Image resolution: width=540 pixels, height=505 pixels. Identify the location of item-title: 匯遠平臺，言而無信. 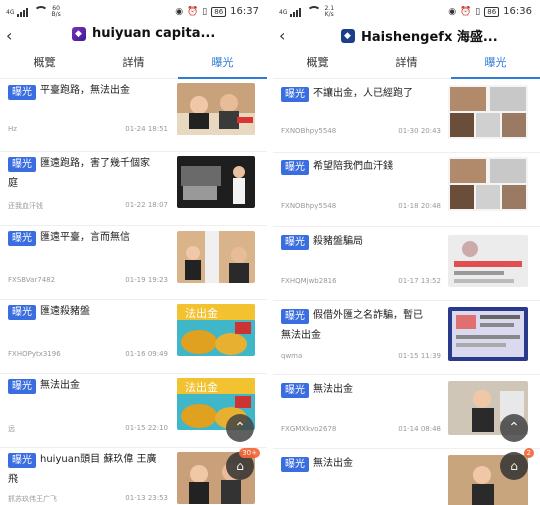
(85, 237).